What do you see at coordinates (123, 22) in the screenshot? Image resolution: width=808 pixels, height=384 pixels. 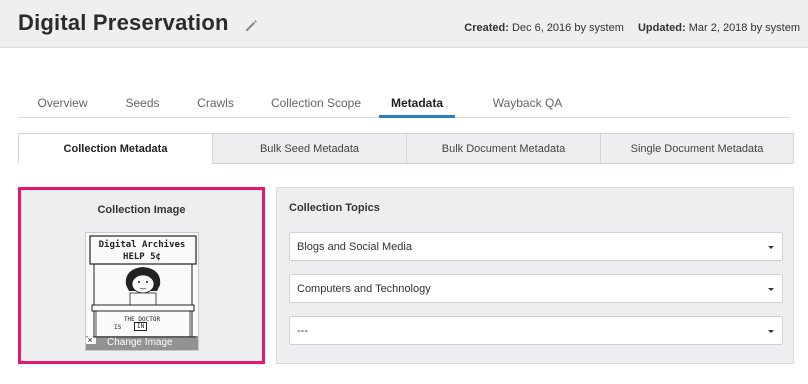 I see `page-title: Digital Preservation` at bounding box center [123, 22].